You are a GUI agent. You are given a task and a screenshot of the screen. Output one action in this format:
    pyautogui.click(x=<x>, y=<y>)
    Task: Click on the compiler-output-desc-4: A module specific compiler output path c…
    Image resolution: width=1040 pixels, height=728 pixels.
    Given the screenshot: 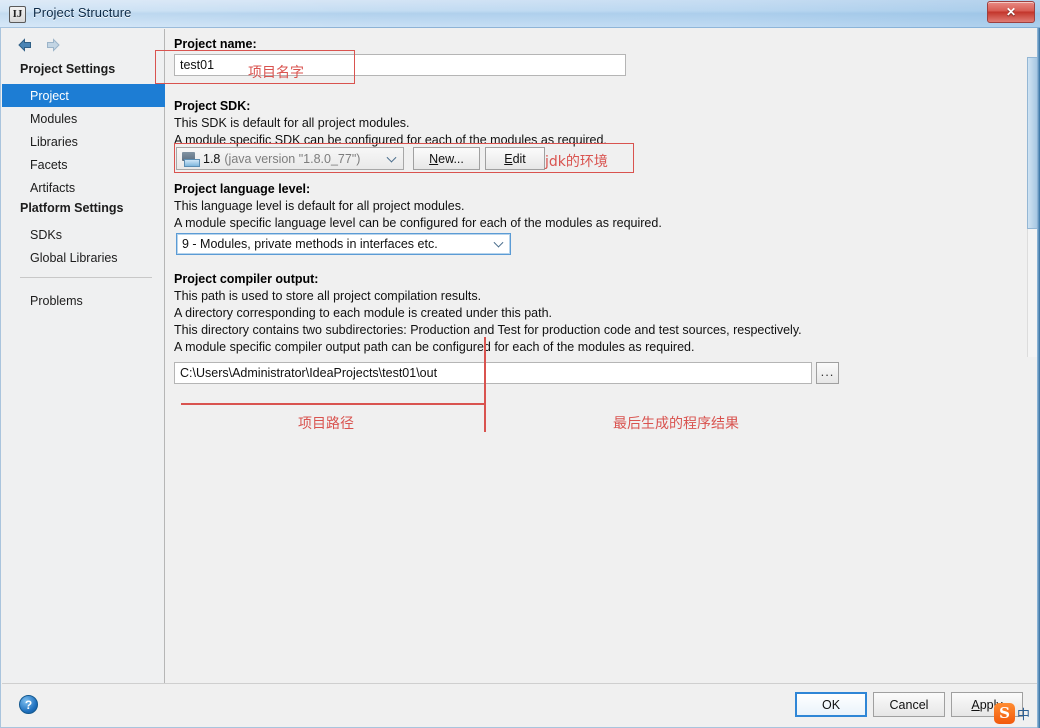 What is the action you would take?
    pyautogui.click(x=434, y=347)
    